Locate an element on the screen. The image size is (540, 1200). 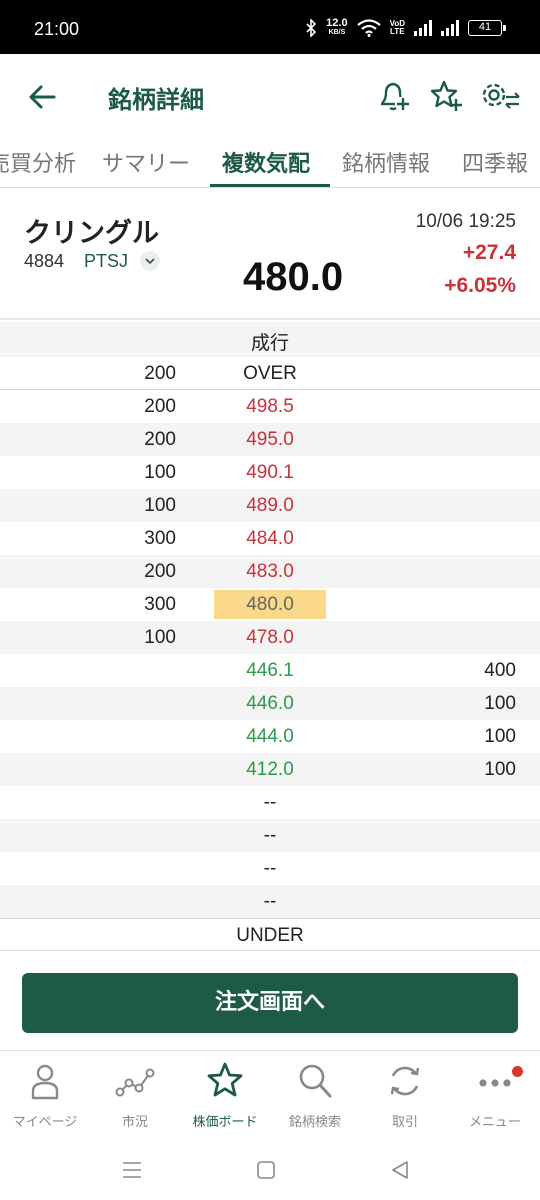
bid-row: 444.0 100 is located at coordinates (270, 736).